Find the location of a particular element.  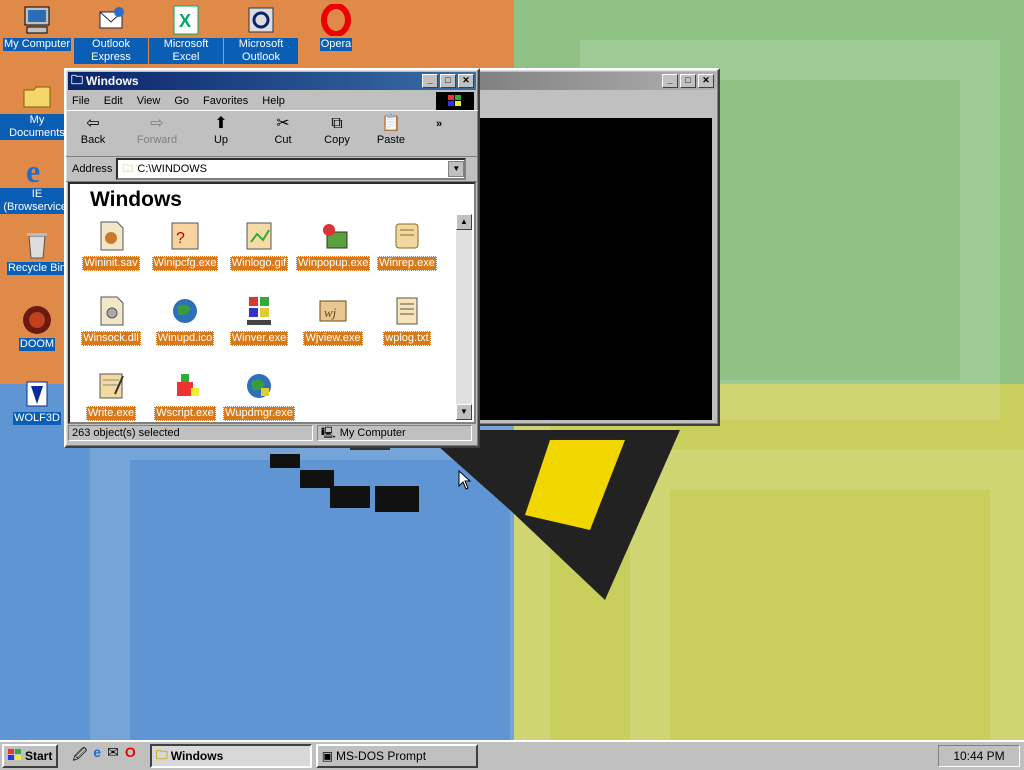

toolbar-overflow-icon: » is located at coordinates (439, 124).